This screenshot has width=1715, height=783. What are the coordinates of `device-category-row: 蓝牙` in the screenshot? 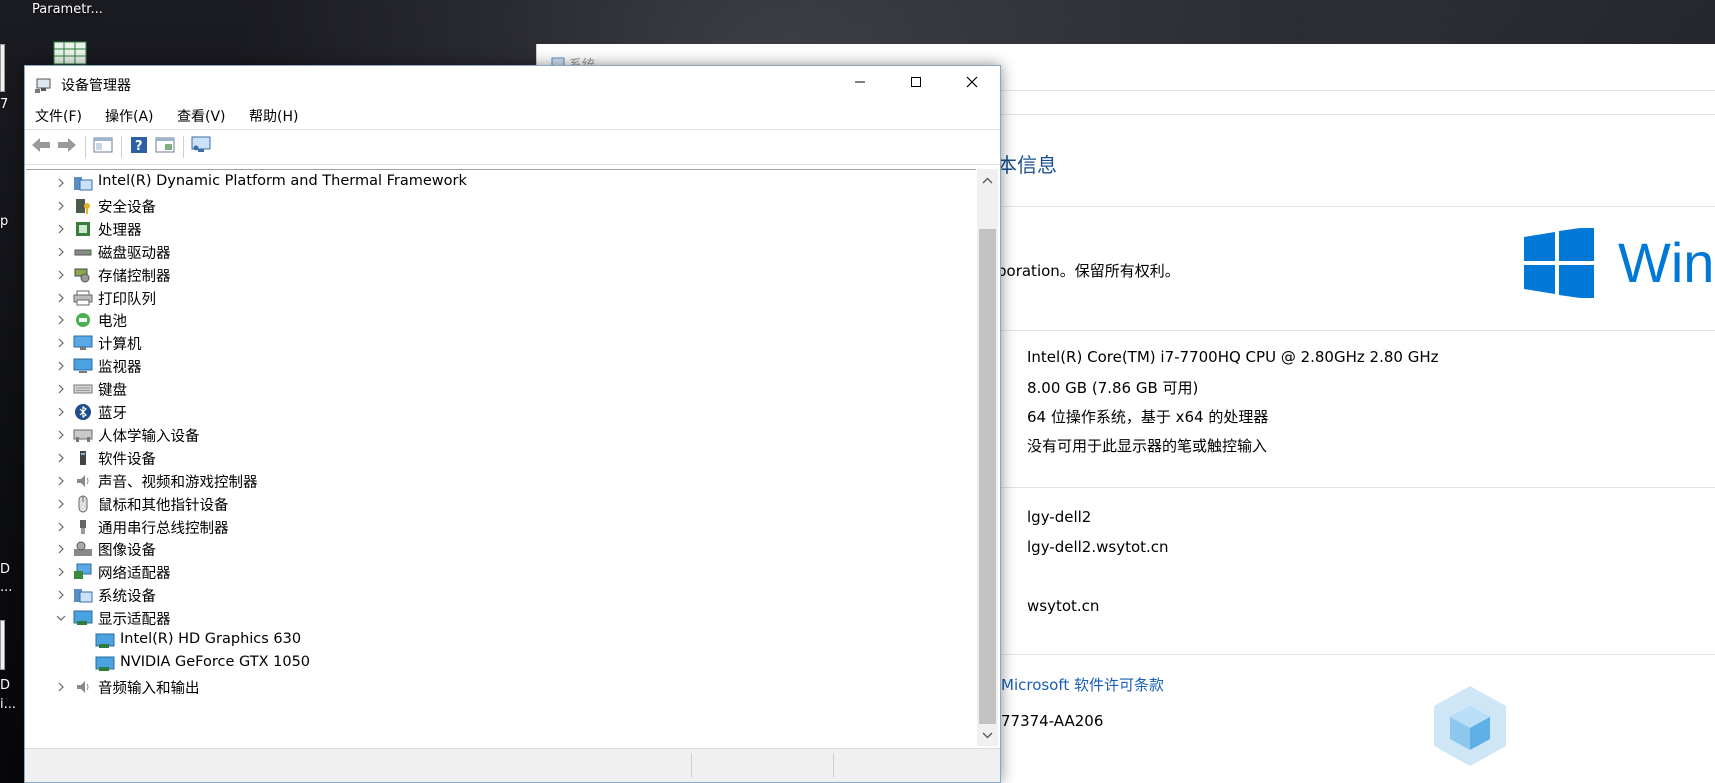 It's located at (499, 411).